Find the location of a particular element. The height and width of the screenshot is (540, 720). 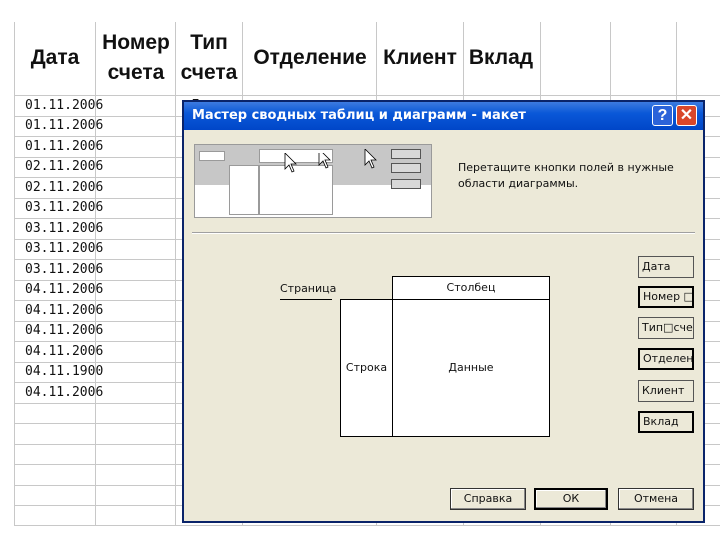

row-area: Строка is located at coordinates (366, 368).